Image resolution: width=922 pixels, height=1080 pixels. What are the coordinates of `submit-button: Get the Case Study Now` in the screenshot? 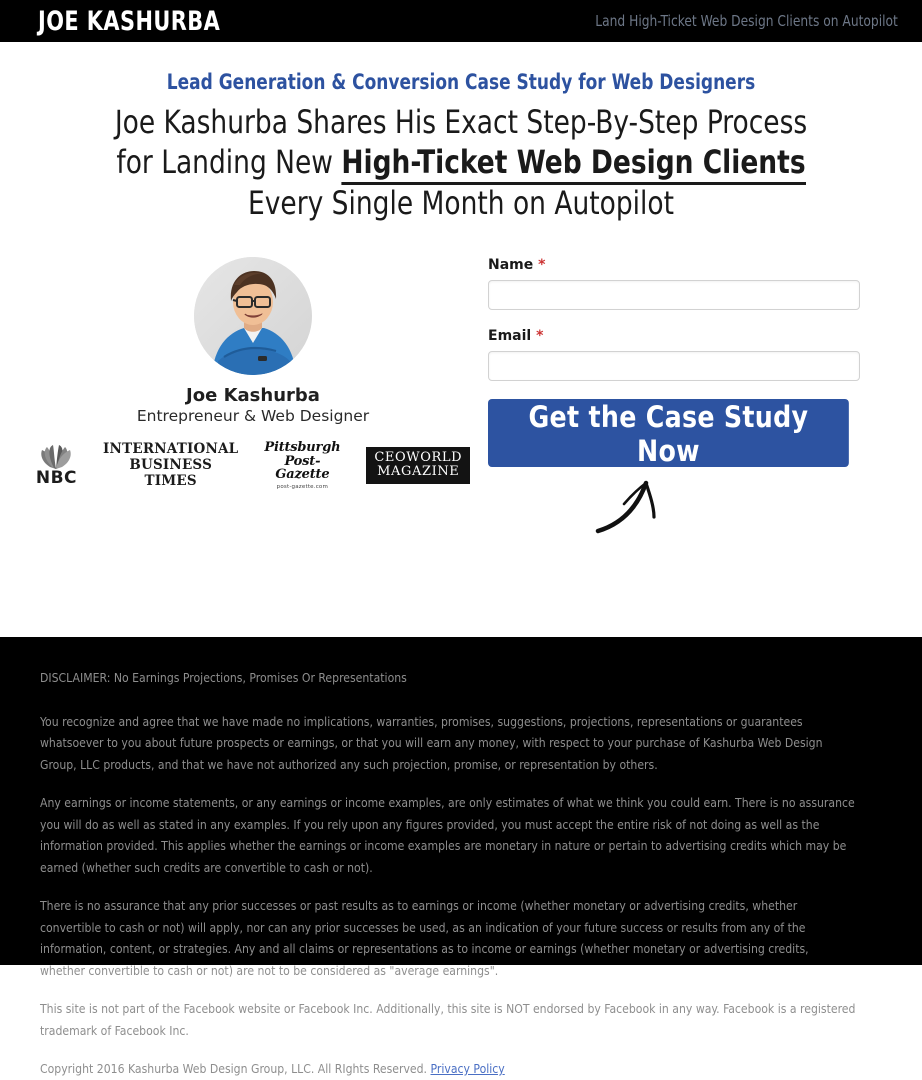 It's located at (668, 433).